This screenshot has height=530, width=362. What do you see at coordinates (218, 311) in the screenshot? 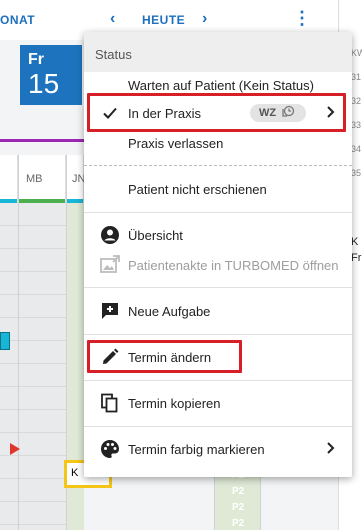
I see `menu-item-neue-aufgabe: Neue Aufgabe` at bounding box center [218, 311].